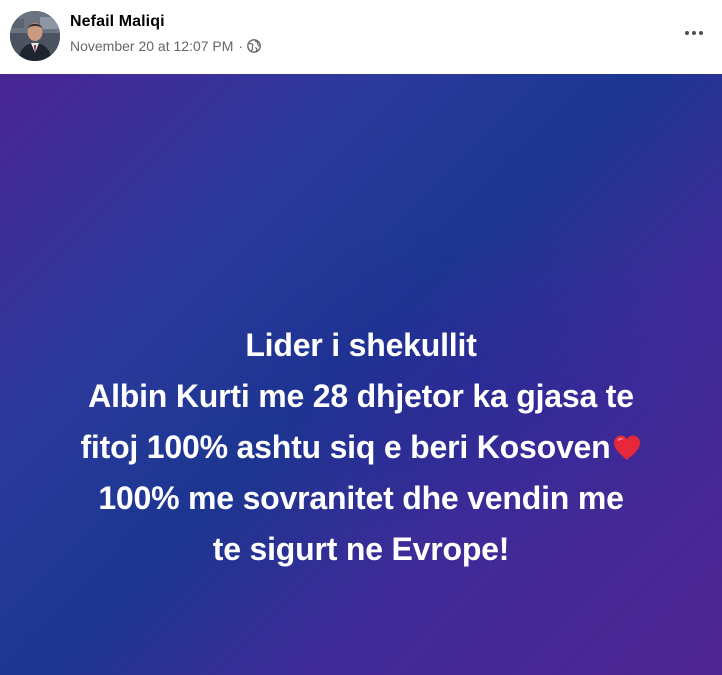  Describe the element at coordinates (151, 46) in the screenshot. I see `post-timestamp: November 20 at 12:07 PM` at that location.